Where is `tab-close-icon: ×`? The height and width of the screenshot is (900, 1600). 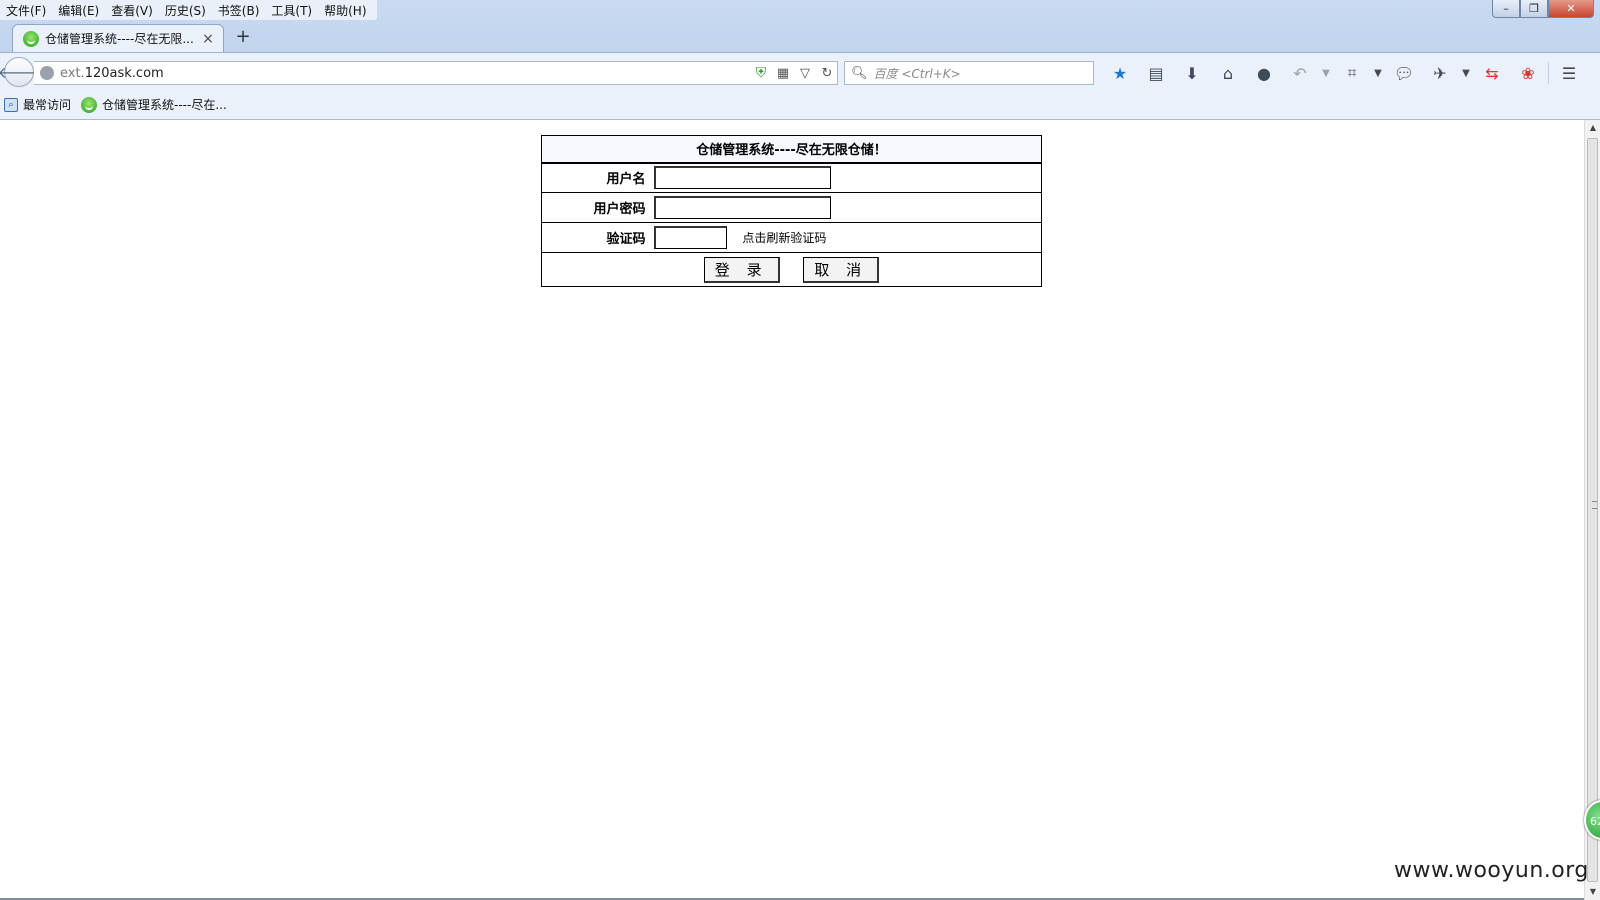 tab-close-icon: × is located at coordinates (208, 39).